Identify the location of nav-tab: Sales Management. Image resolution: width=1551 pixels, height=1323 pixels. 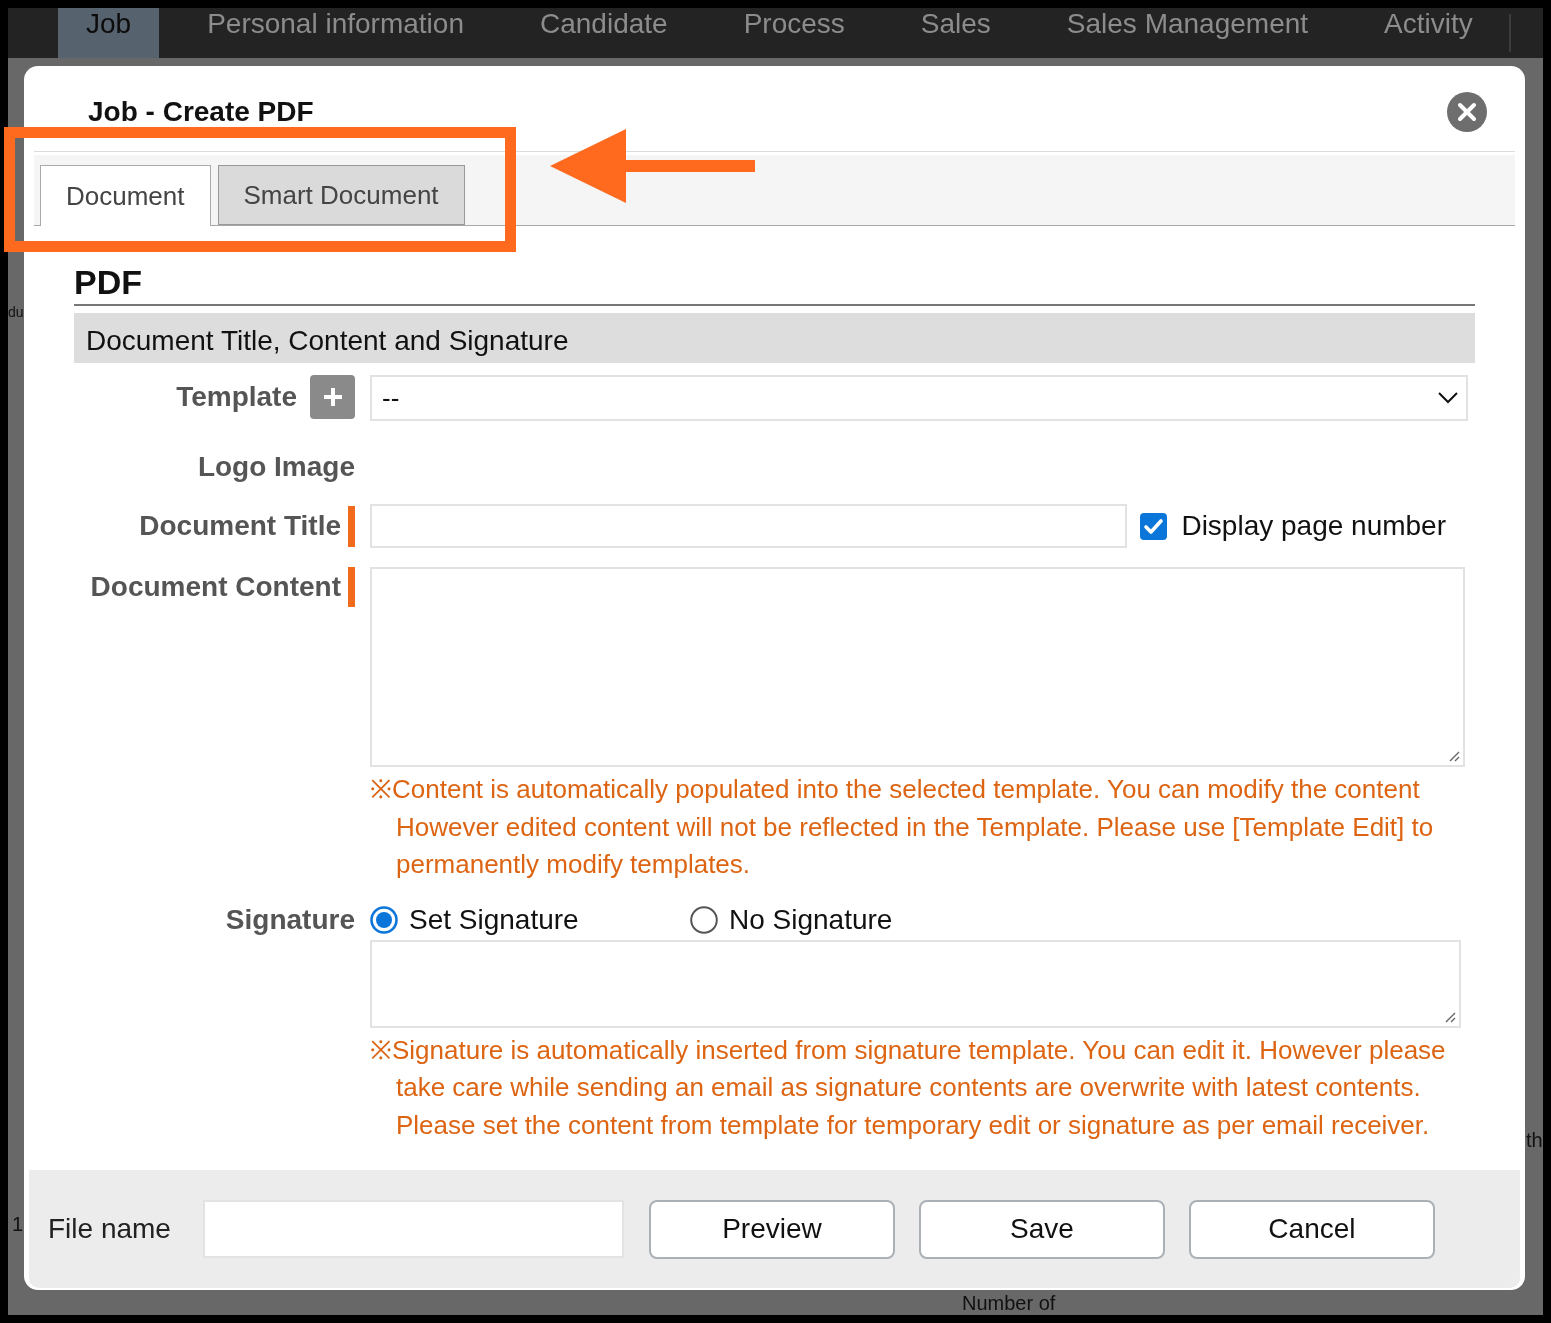
(1187, 33).